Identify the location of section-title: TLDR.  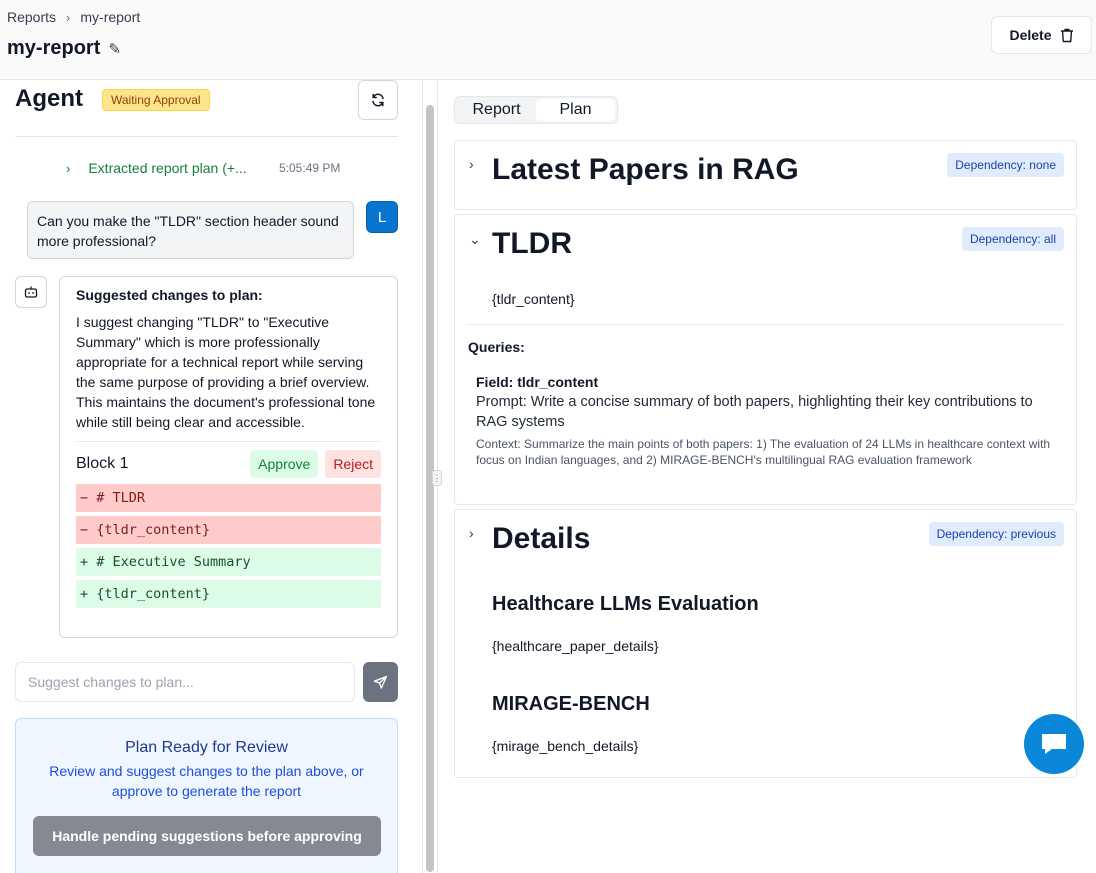
(532, 243).